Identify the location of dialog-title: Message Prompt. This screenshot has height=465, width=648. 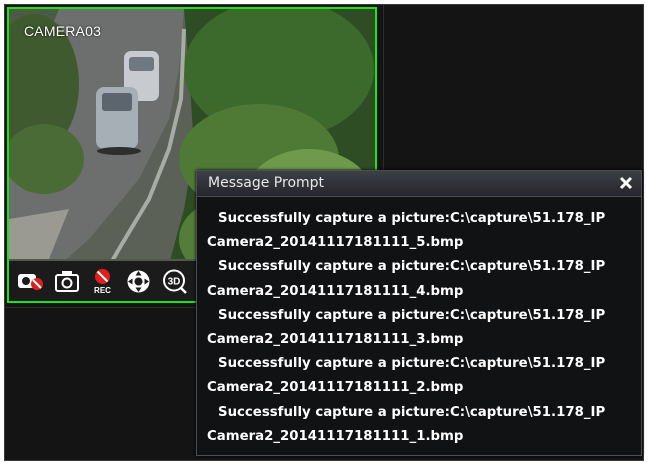
(266, 183).